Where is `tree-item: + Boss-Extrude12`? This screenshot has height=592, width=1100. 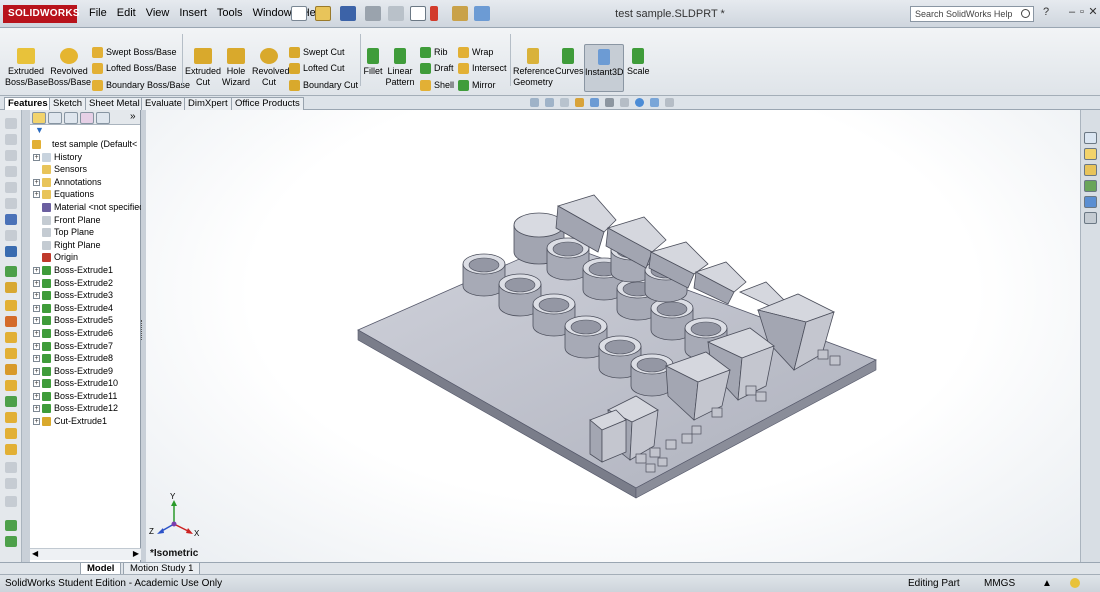 tree-item: + Boss-Extrude12 is located at coordinates (85, 408).